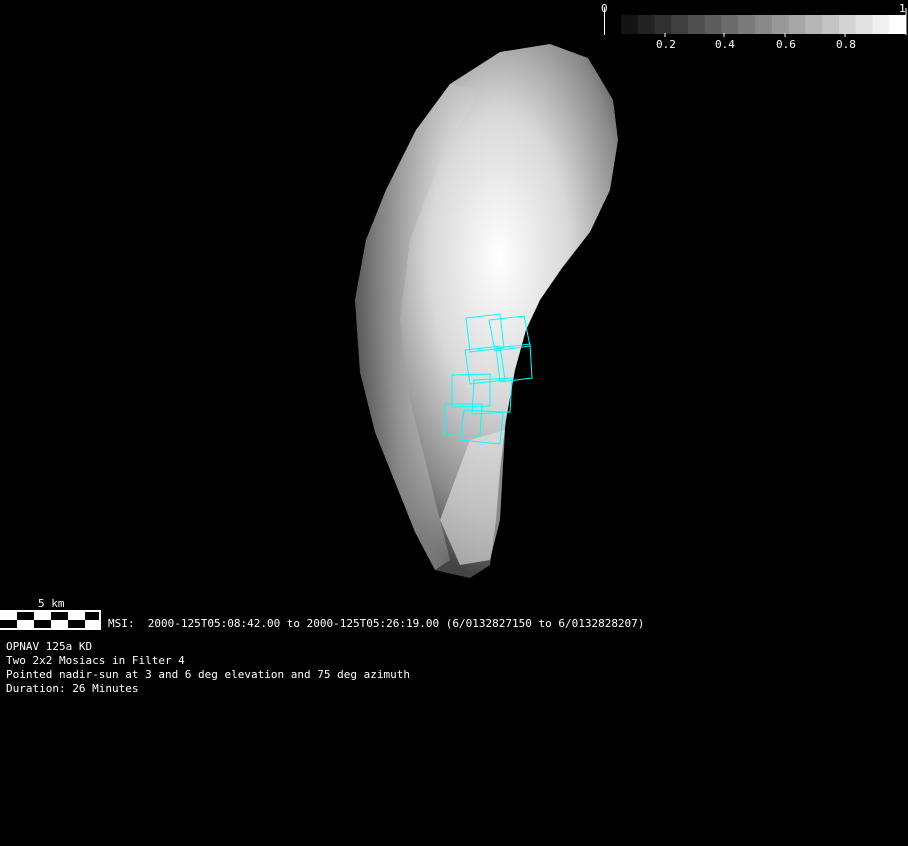  I want to click on colorbar-tick-label: 0.6, so click(786, 44).